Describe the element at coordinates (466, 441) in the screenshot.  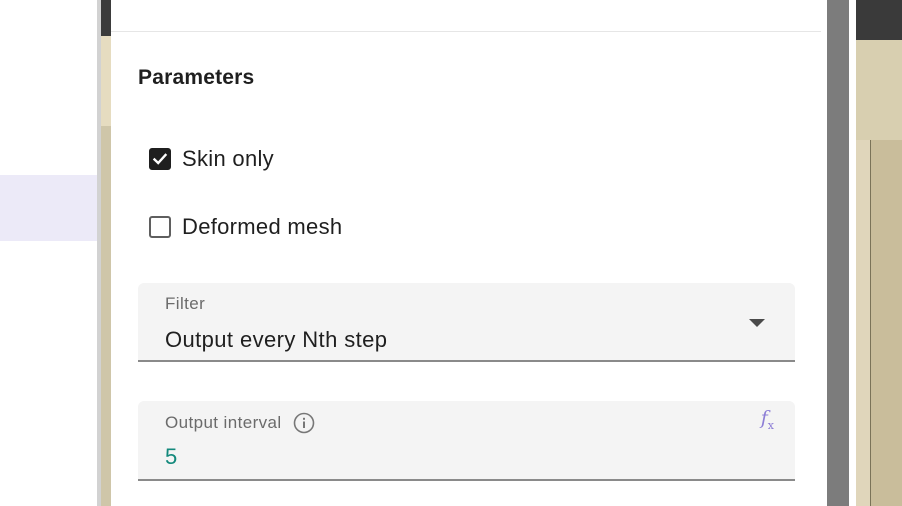
I see `output-interval-field: Output interval fx 5` at that location.